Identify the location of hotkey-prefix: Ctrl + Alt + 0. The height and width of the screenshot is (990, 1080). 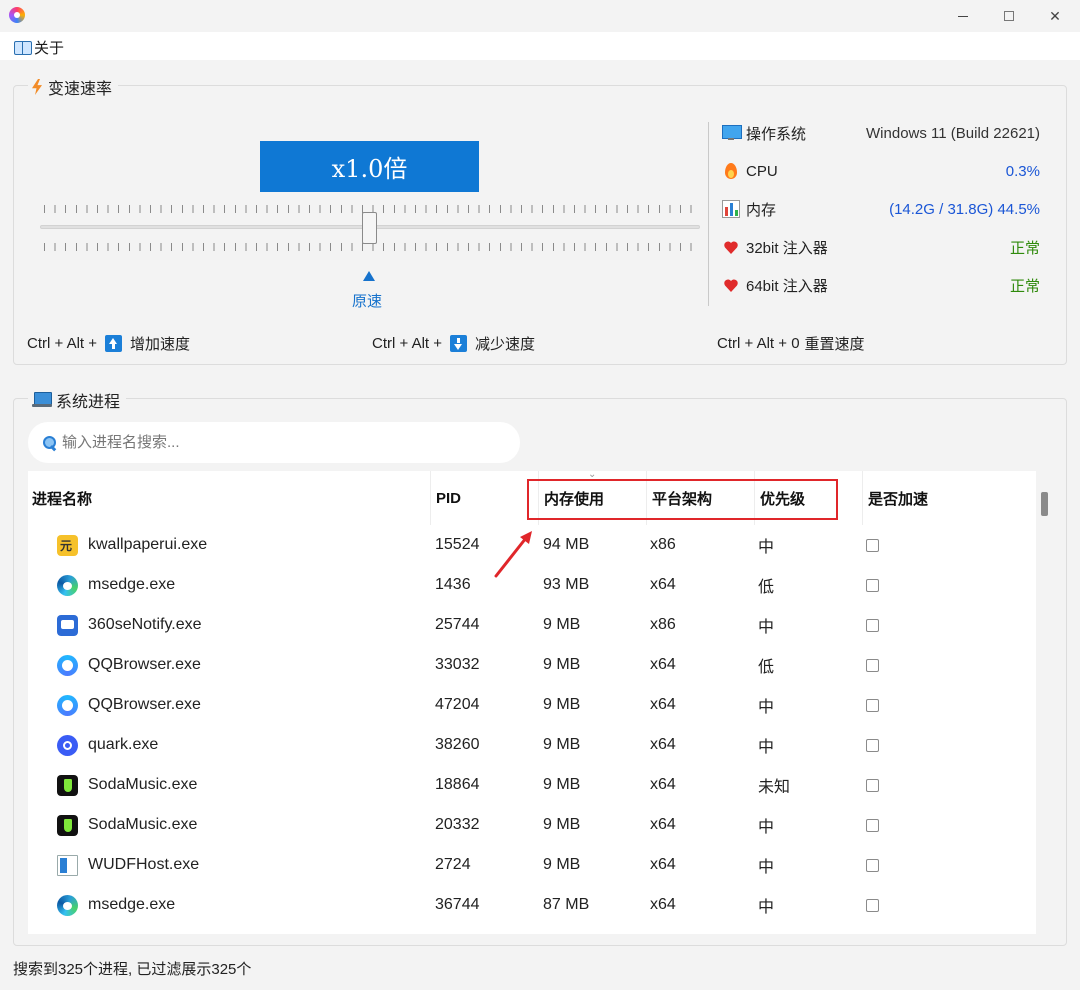
(758, 343).